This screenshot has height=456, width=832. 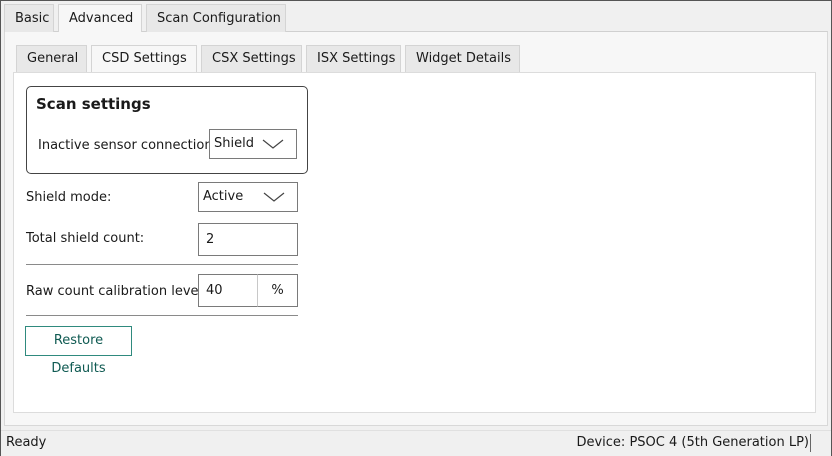 I want to click on status-divider, so click(x=810, y=443).